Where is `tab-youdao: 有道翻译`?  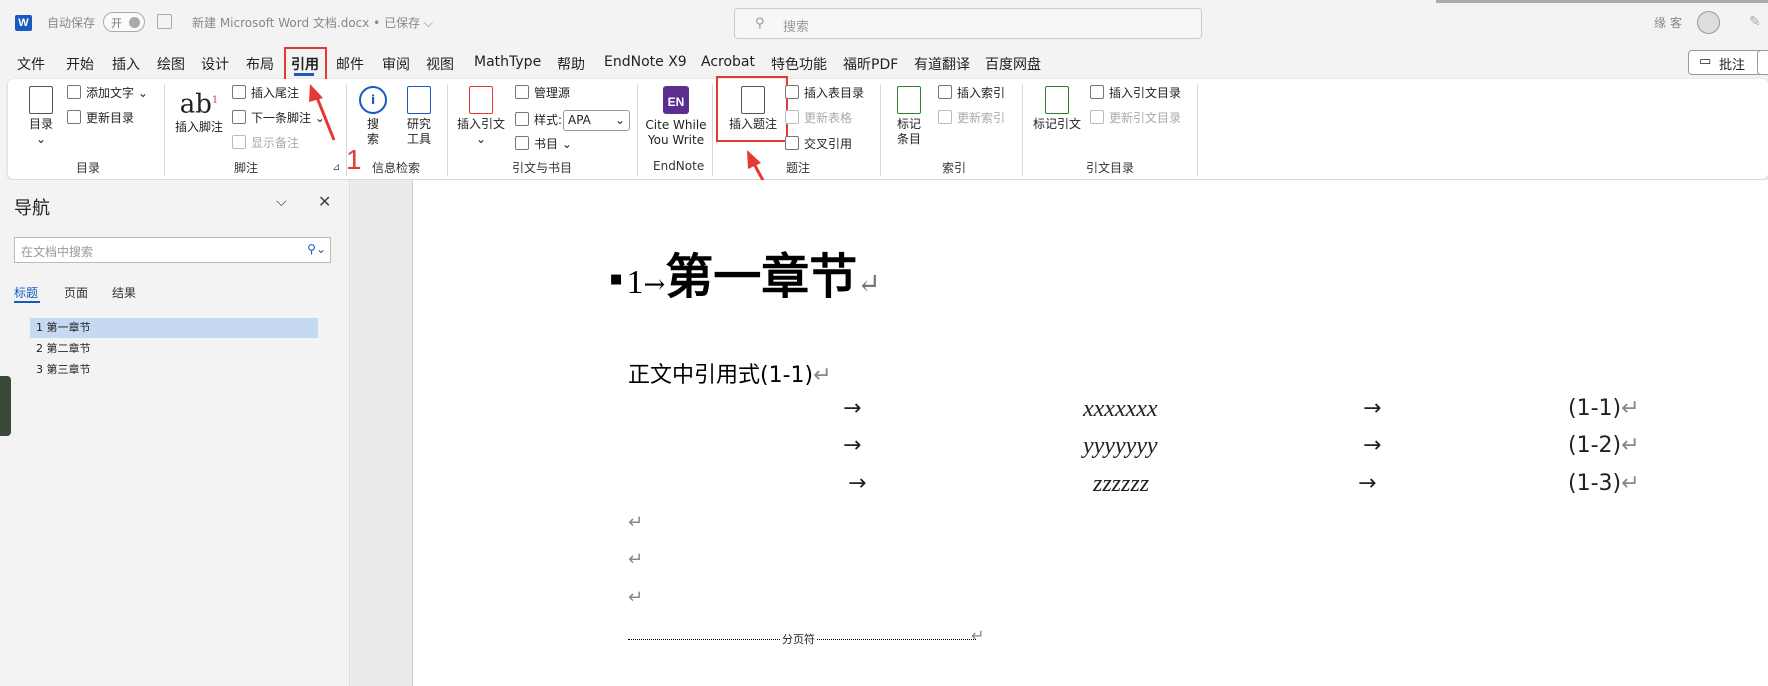
tab-youdao: 有道翻译 is located at coordinates (942, 64).